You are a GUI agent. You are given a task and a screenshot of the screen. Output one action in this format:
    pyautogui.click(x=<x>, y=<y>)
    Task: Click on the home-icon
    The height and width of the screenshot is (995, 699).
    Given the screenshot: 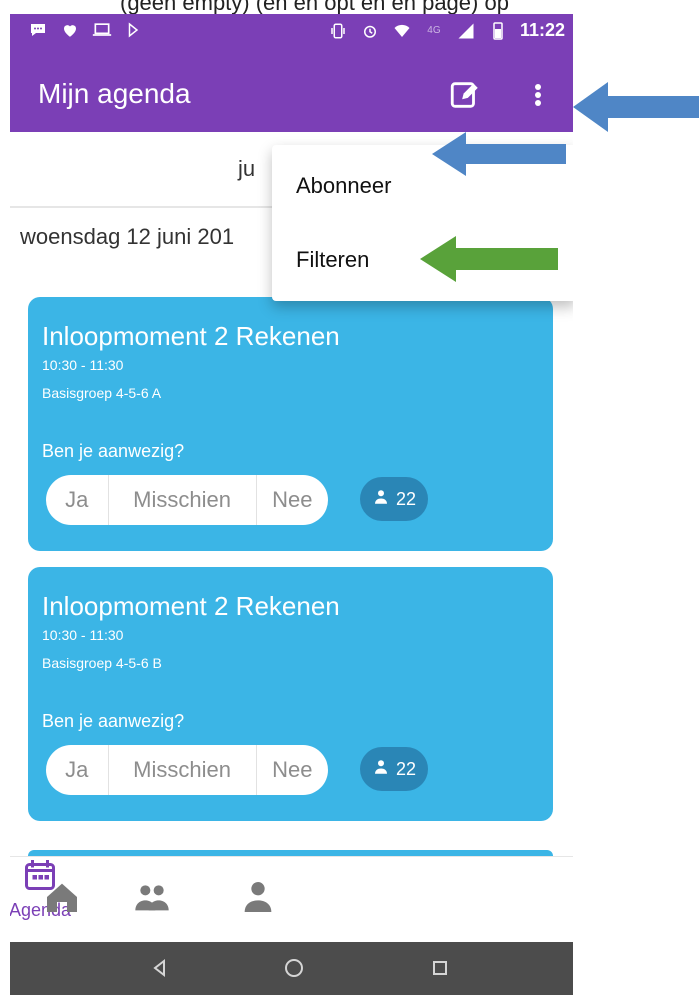 What is the action you would take?
    pyautogui.click(x=62, y=897)
    